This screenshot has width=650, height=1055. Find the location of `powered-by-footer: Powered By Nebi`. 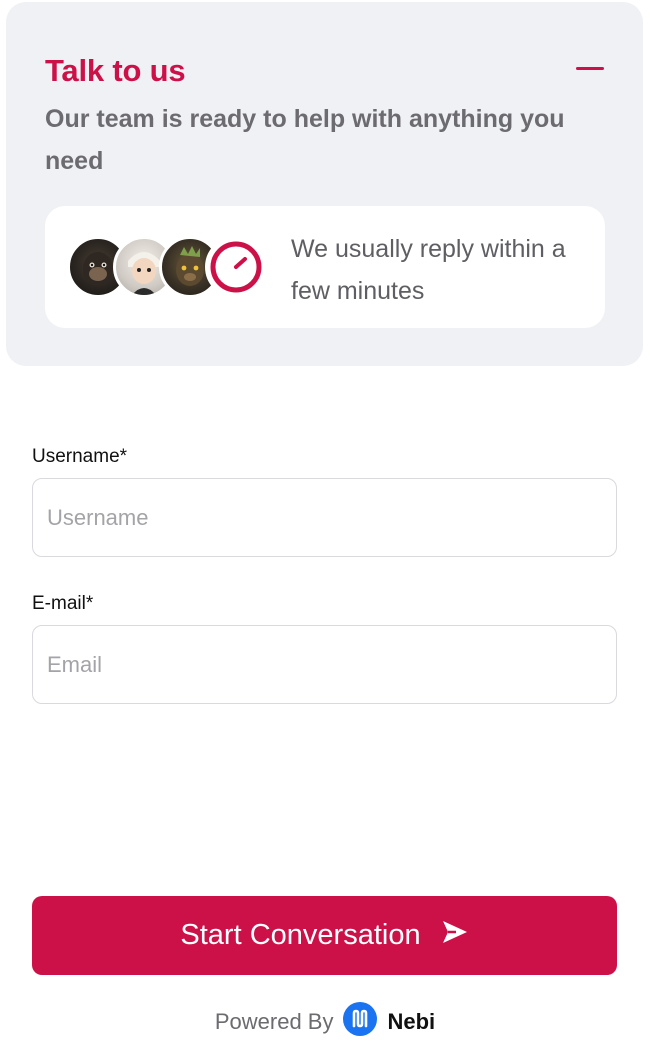

powered-by-footer: Powered By Nebi is located at coordinates (325, 1022).